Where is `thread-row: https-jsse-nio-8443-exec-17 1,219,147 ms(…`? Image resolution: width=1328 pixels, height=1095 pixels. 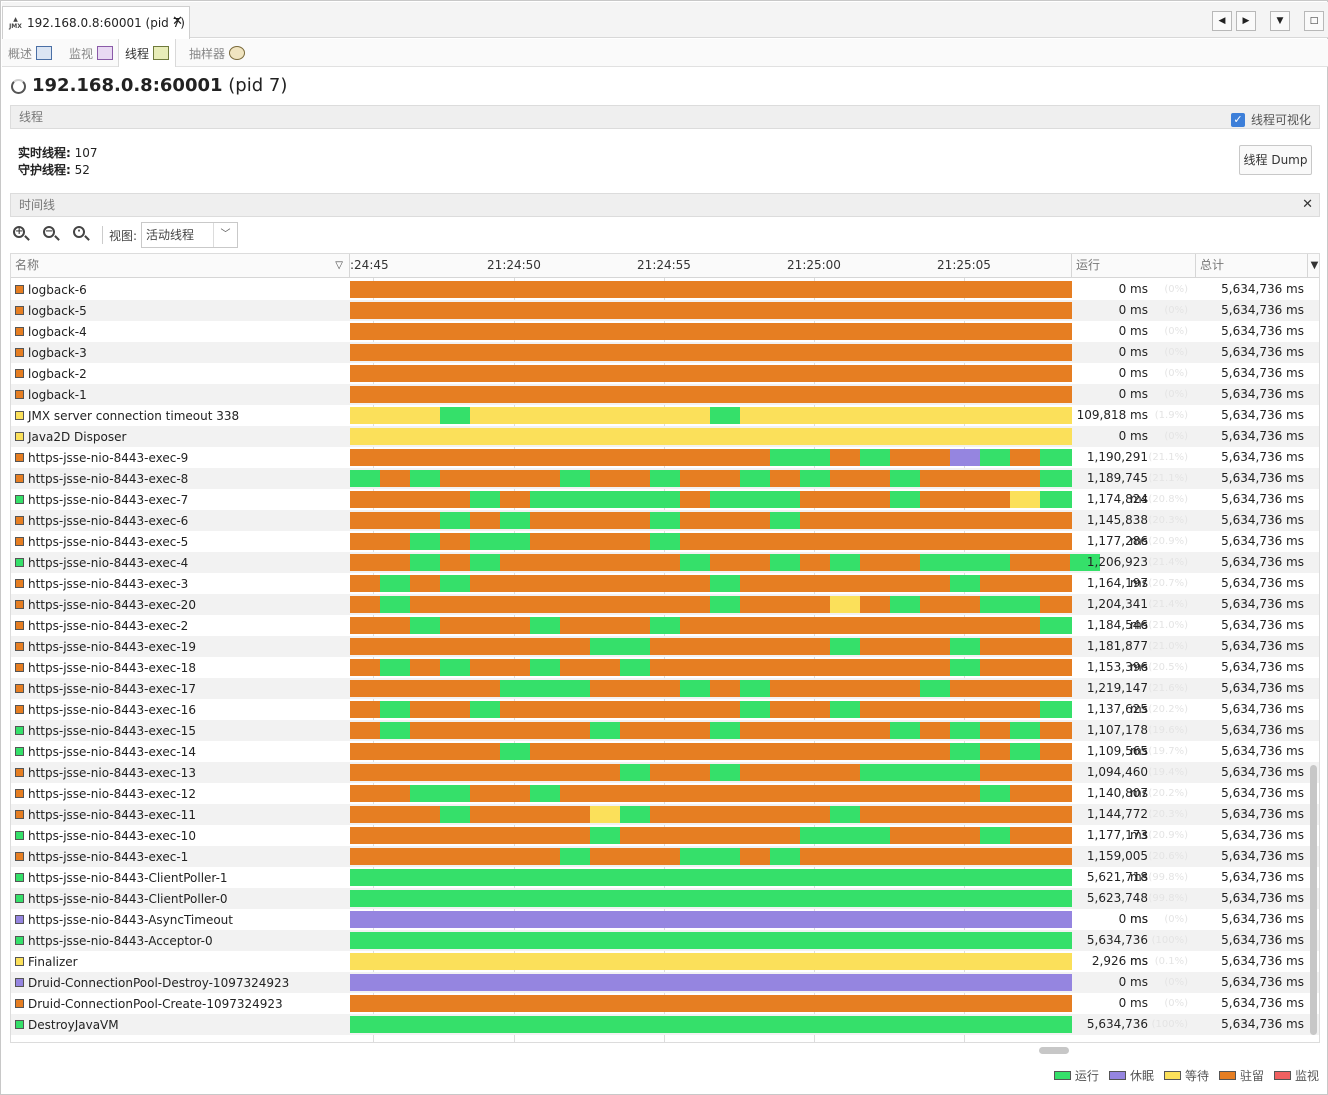 thread-row: https-jsse-nio-8443-exec-17 1,219,147 ms(… is located at coordinates (665, 697).